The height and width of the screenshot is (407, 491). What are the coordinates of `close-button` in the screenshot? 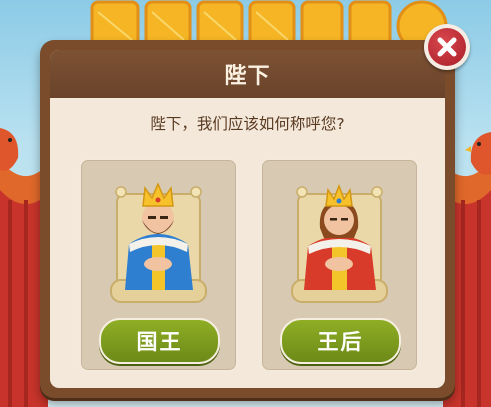 It's located at (447, 47).